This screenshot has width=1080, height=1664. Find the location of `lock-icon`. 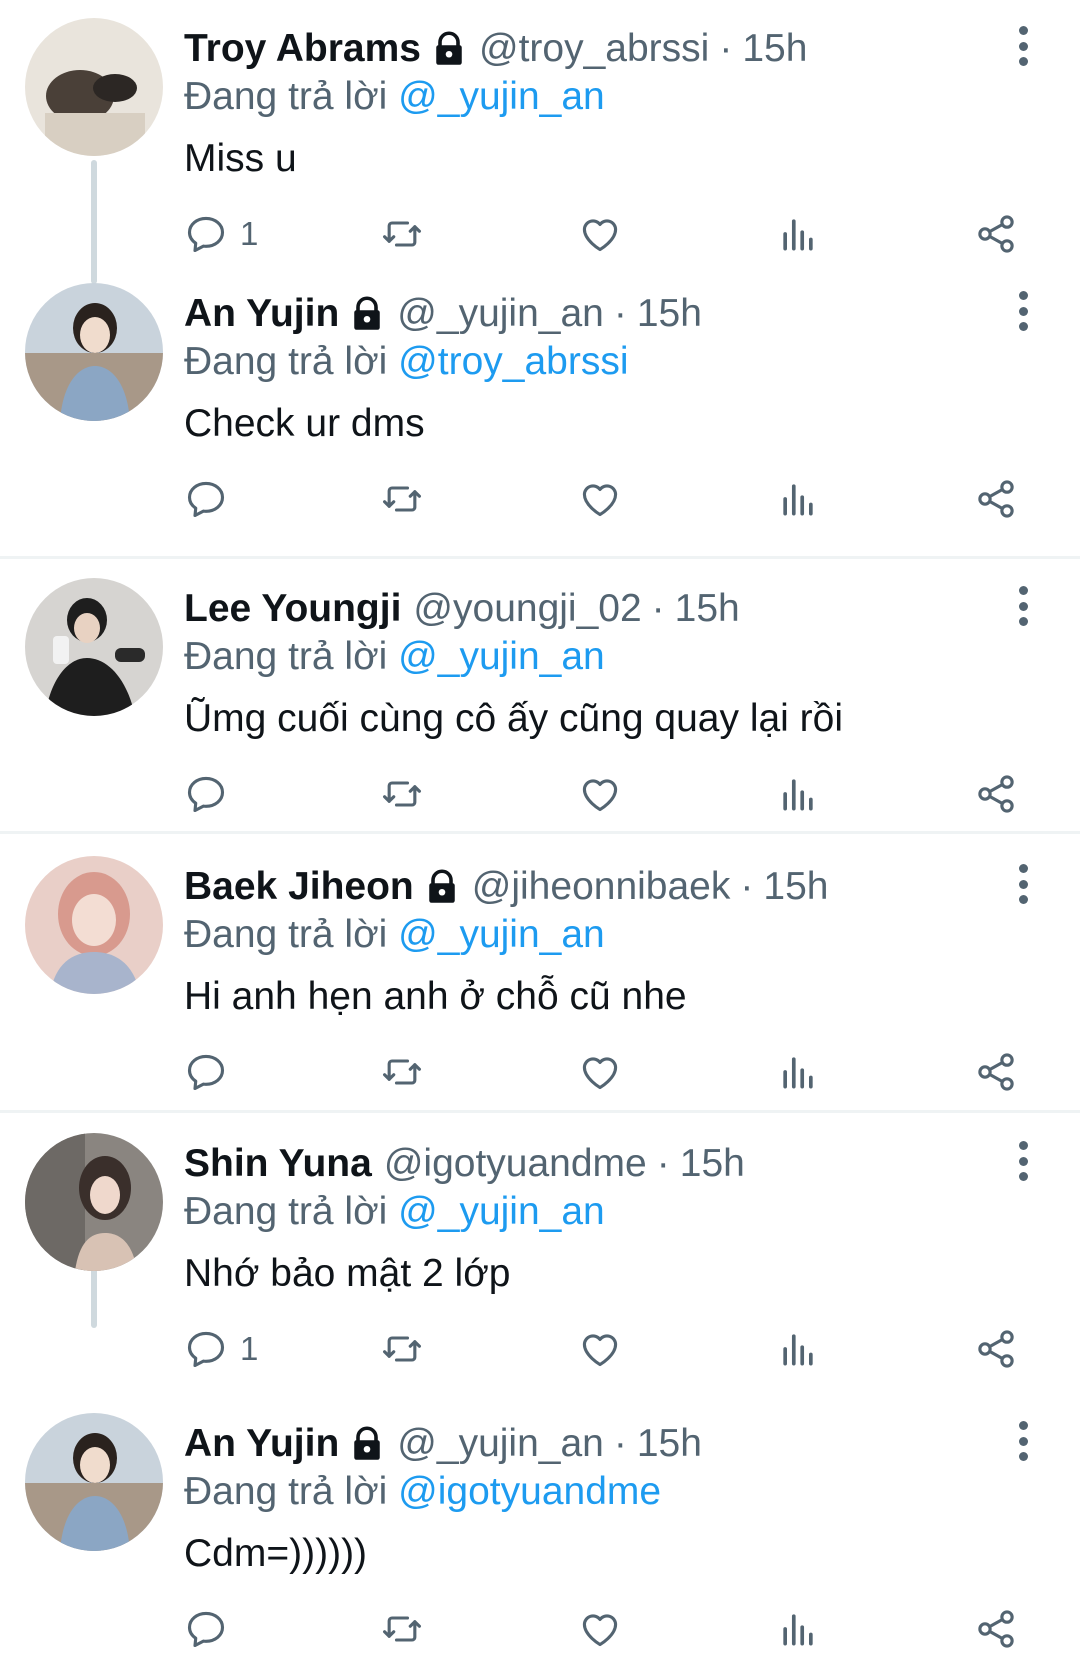

lock-icon is located at coordinates (367, 1444).